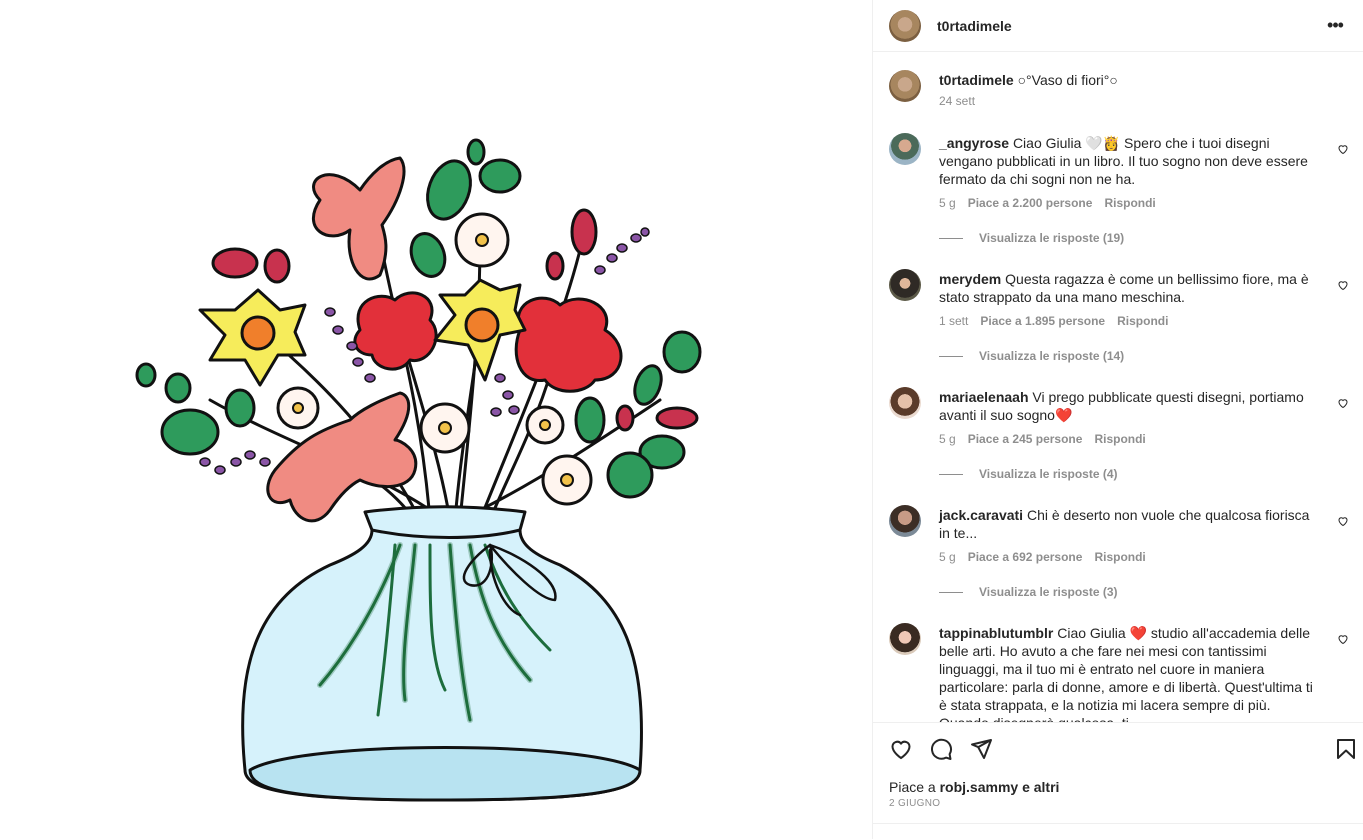 This screenshot has width=1363, height=840. I want to click on post-header: t0rtadimele •••, so click(1118, 26).